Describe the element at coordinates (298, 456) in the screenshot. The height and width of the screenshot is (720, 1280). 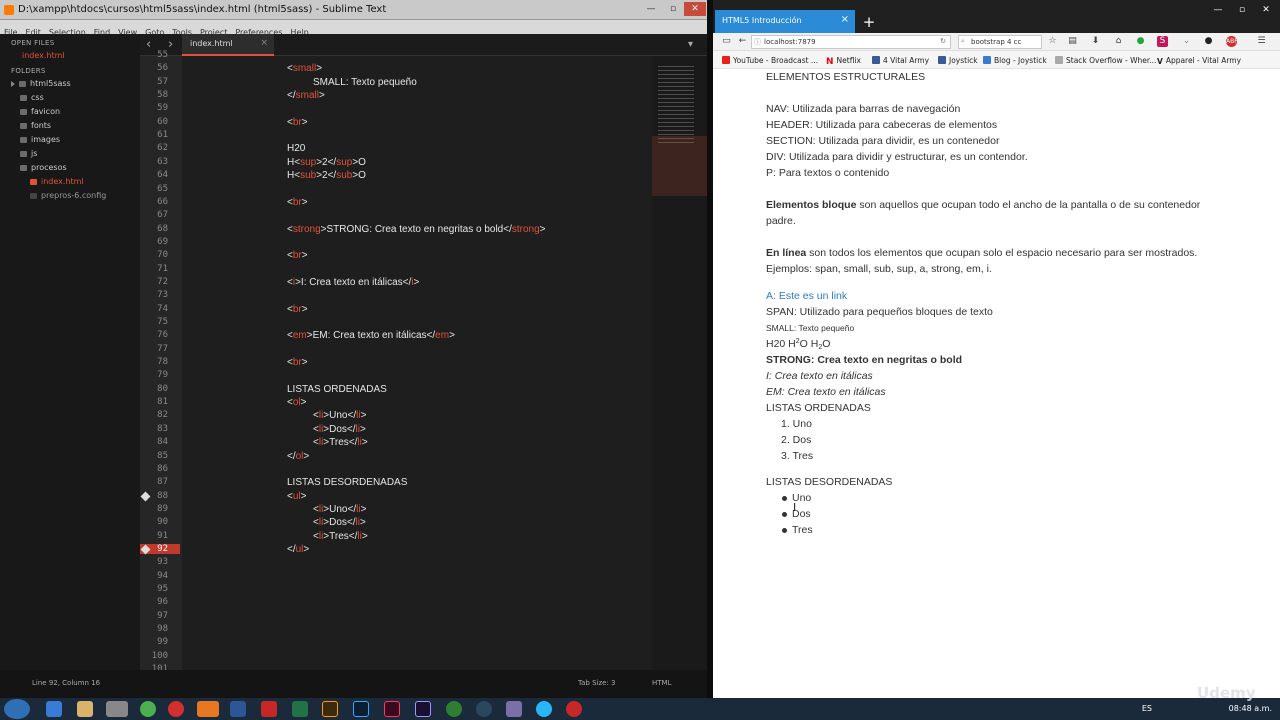
I see `code-line: </ol>` at that location.